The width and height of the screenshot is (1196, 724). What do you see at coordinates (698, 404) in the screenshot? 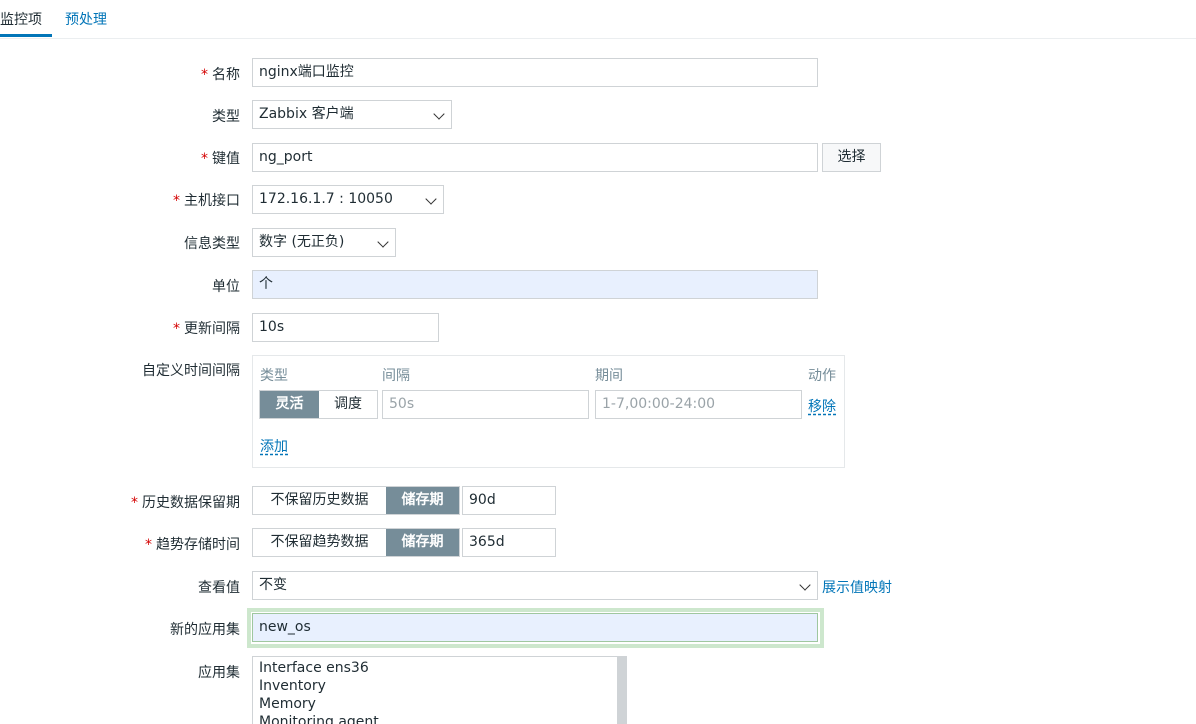
I see `flex-period-input: 1-7,00:00-24:00` at bounding box center [698, 404].